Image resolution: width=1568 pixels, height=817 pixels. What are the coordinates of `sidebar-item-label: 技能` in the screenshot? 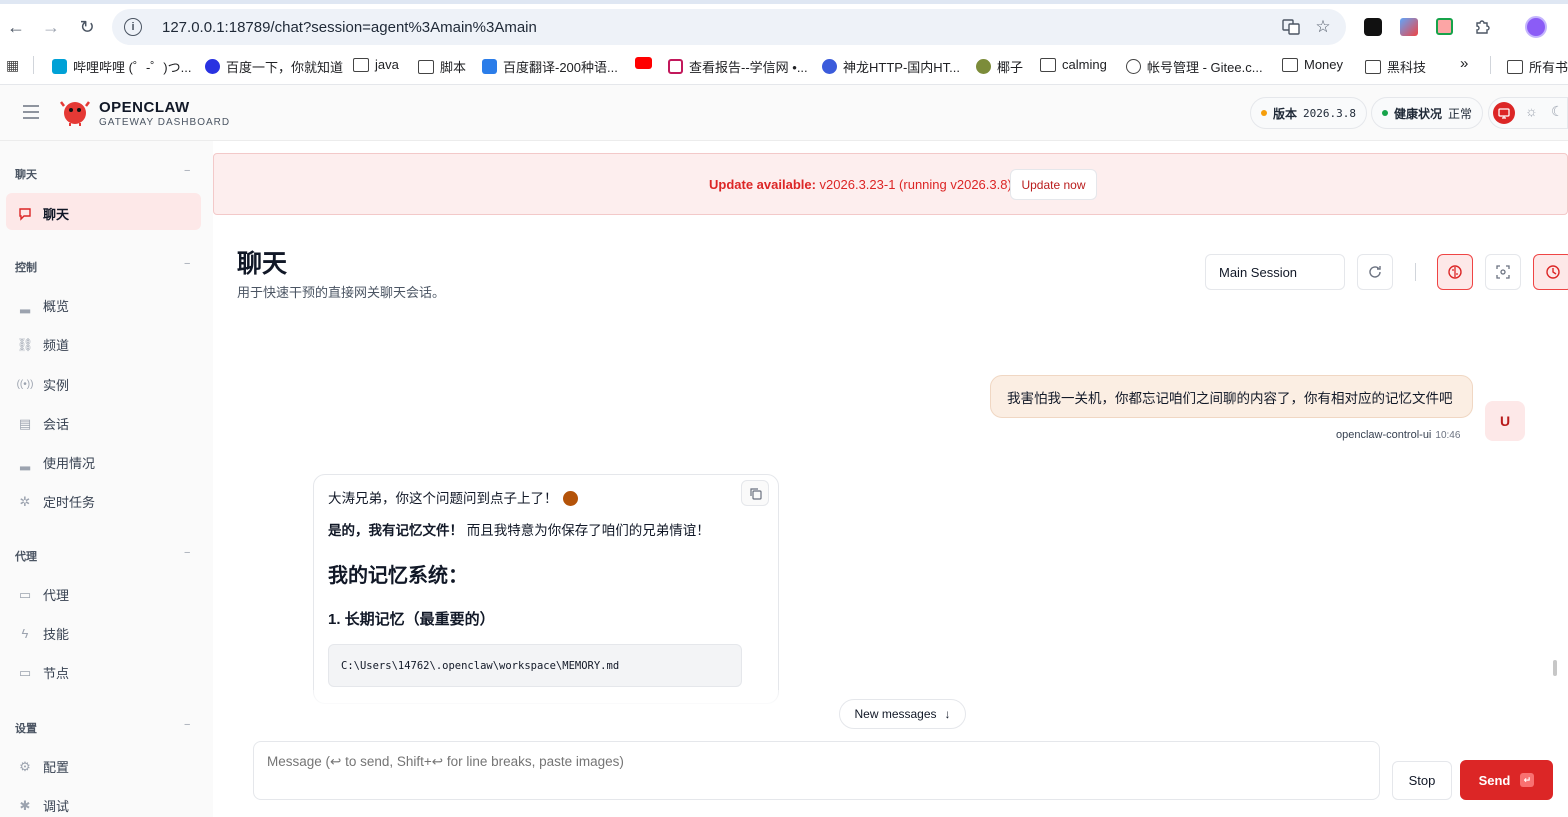 It's located at (56, 634).